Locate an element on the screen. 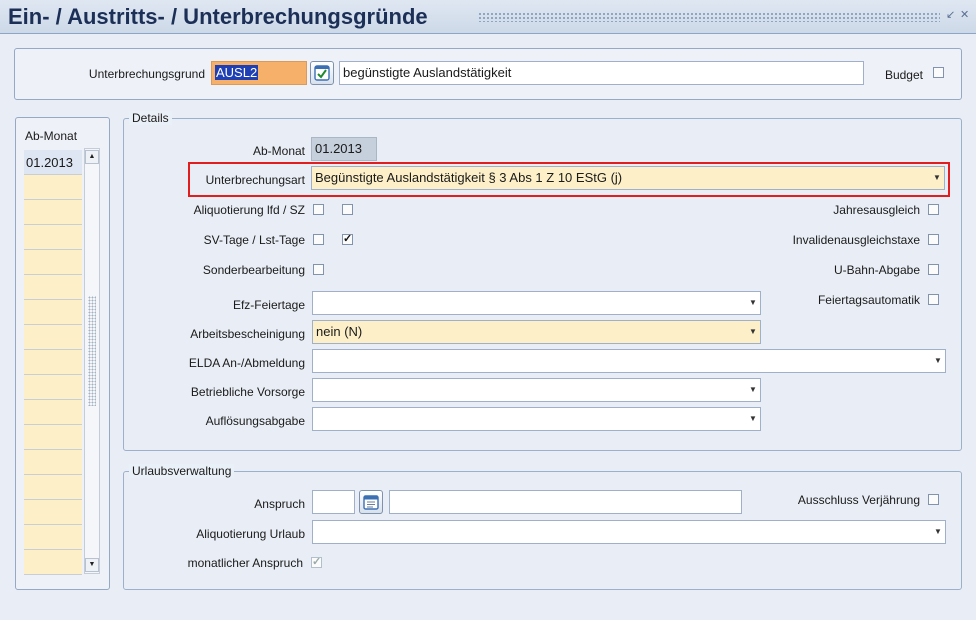 The image size is (976, 620). invalidenausgleichstaxe-label: Invalidenausgleichstaxe is located at coordinates (856, 240).